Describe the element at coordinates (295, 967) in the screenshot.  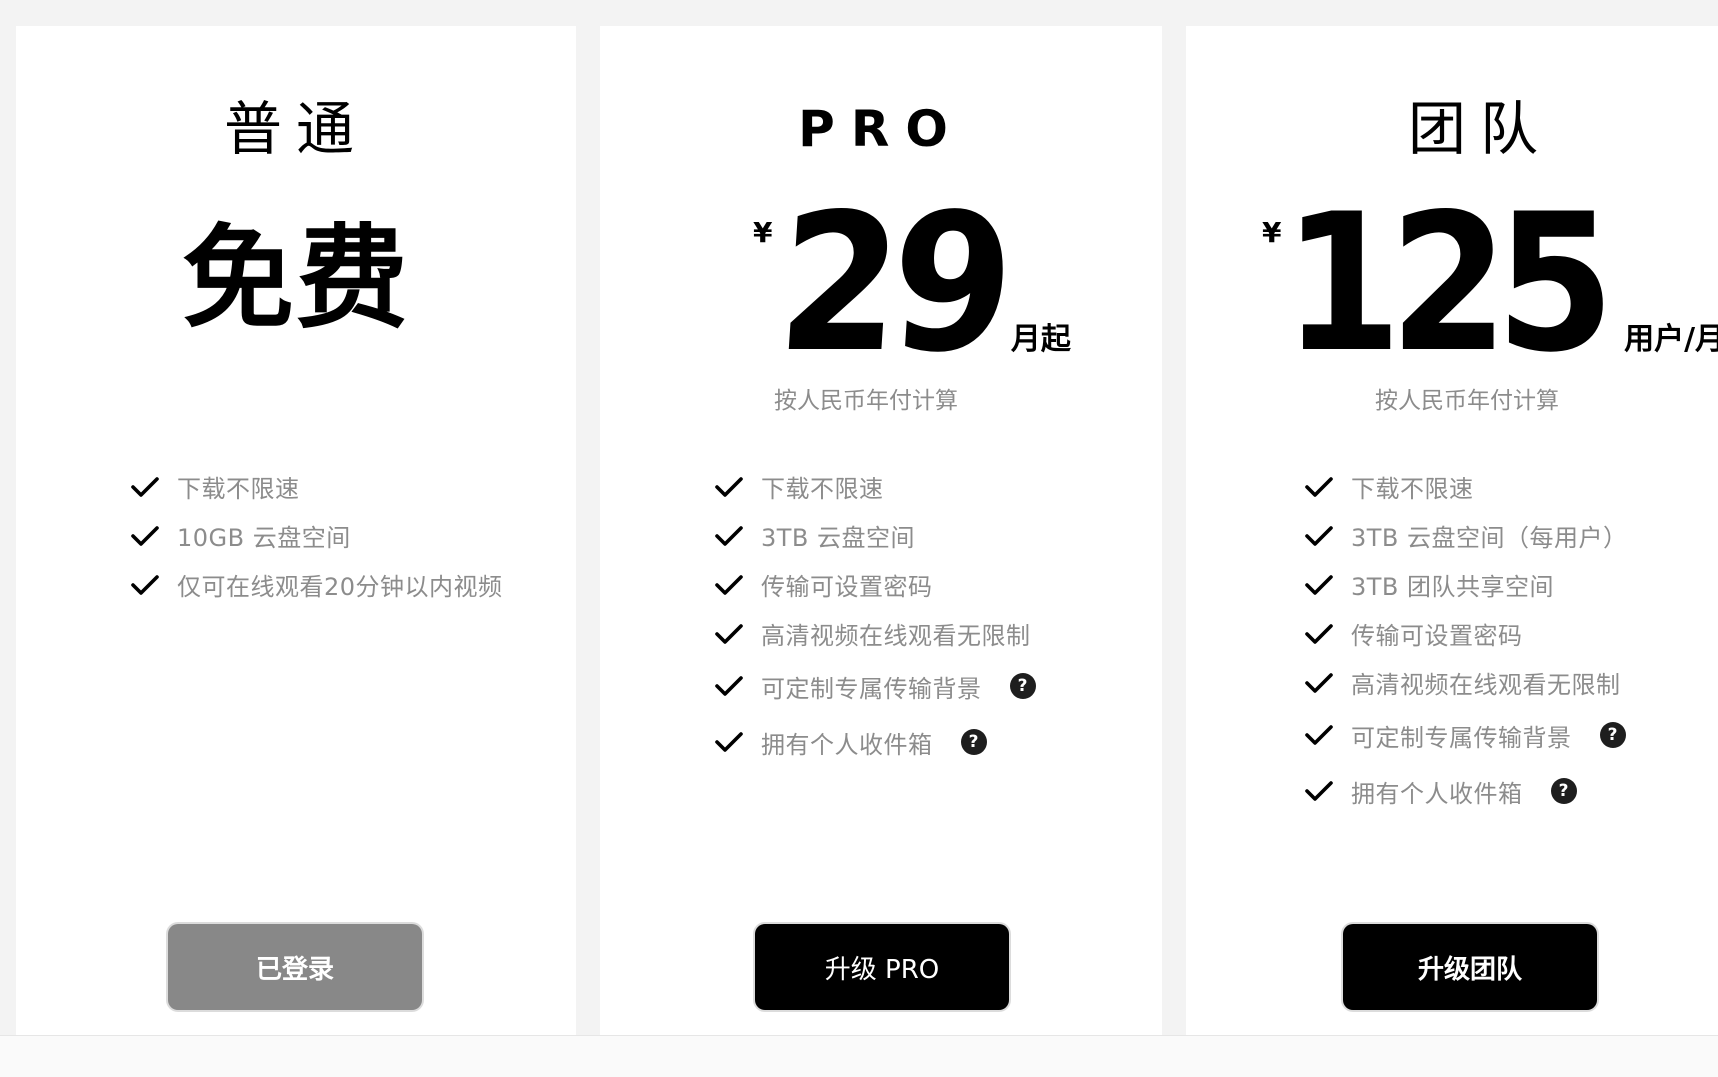
I see `logged-in-button: 已登录` at that location.